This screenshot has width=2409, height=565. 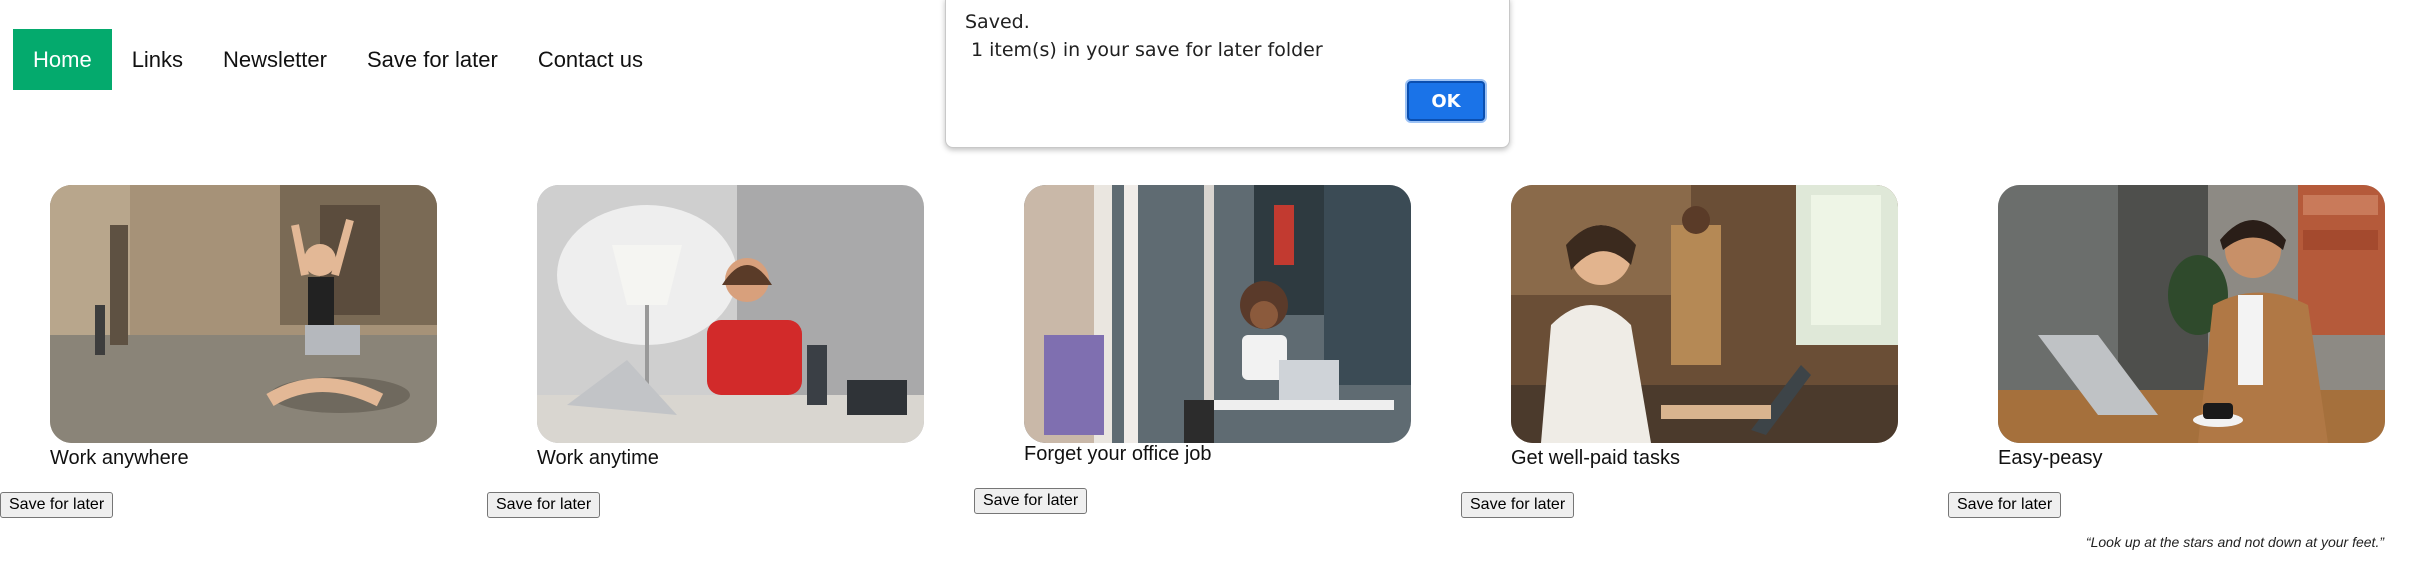 I want to click on card-caption: Forget your office job, so click(x=1118, y=454).